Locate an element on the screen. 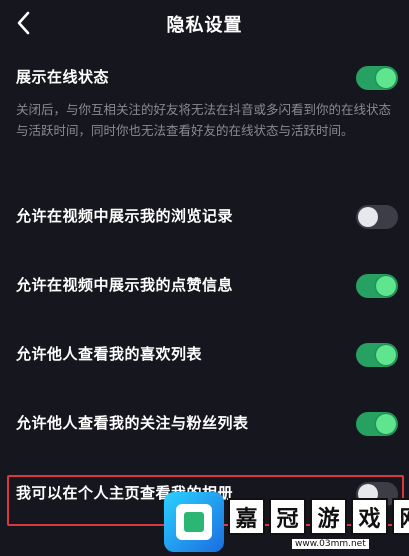 The height and width of the screenshot is (556, 409). toggle-online-status is located at coordinates (377, 78).